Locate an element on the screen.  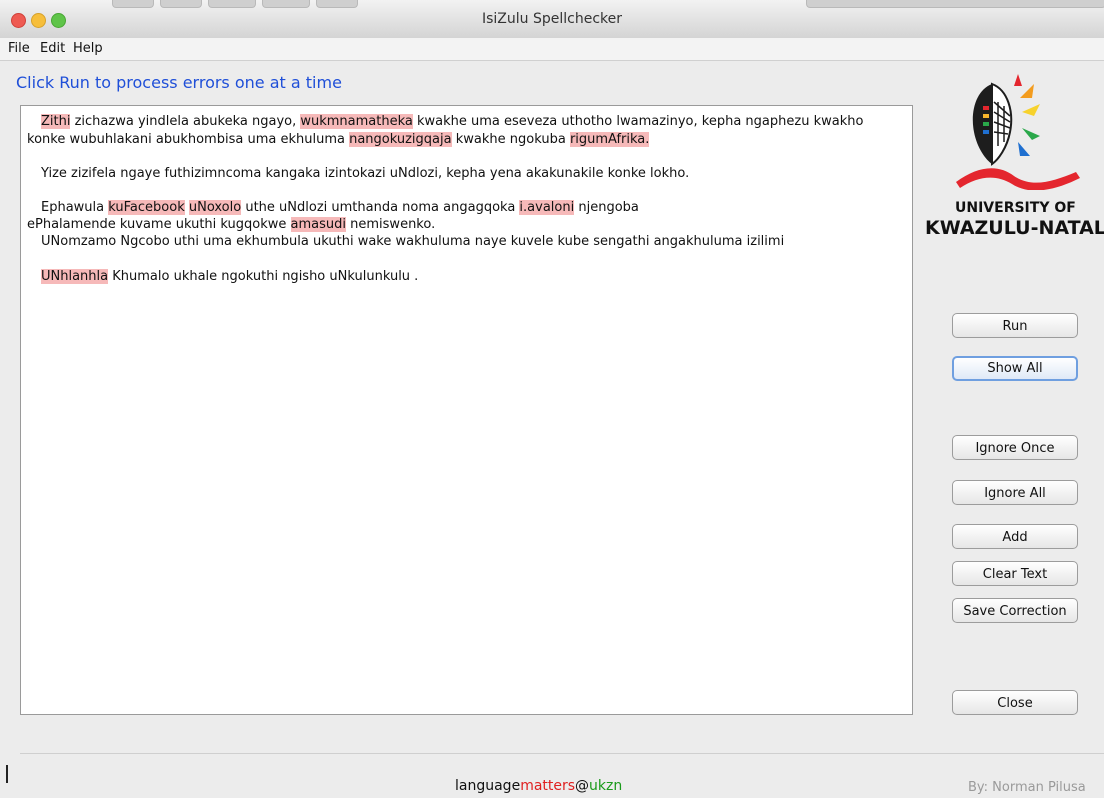
window-titlebar: IsiZulu Spellchecker is located at coordinates (552, 19).